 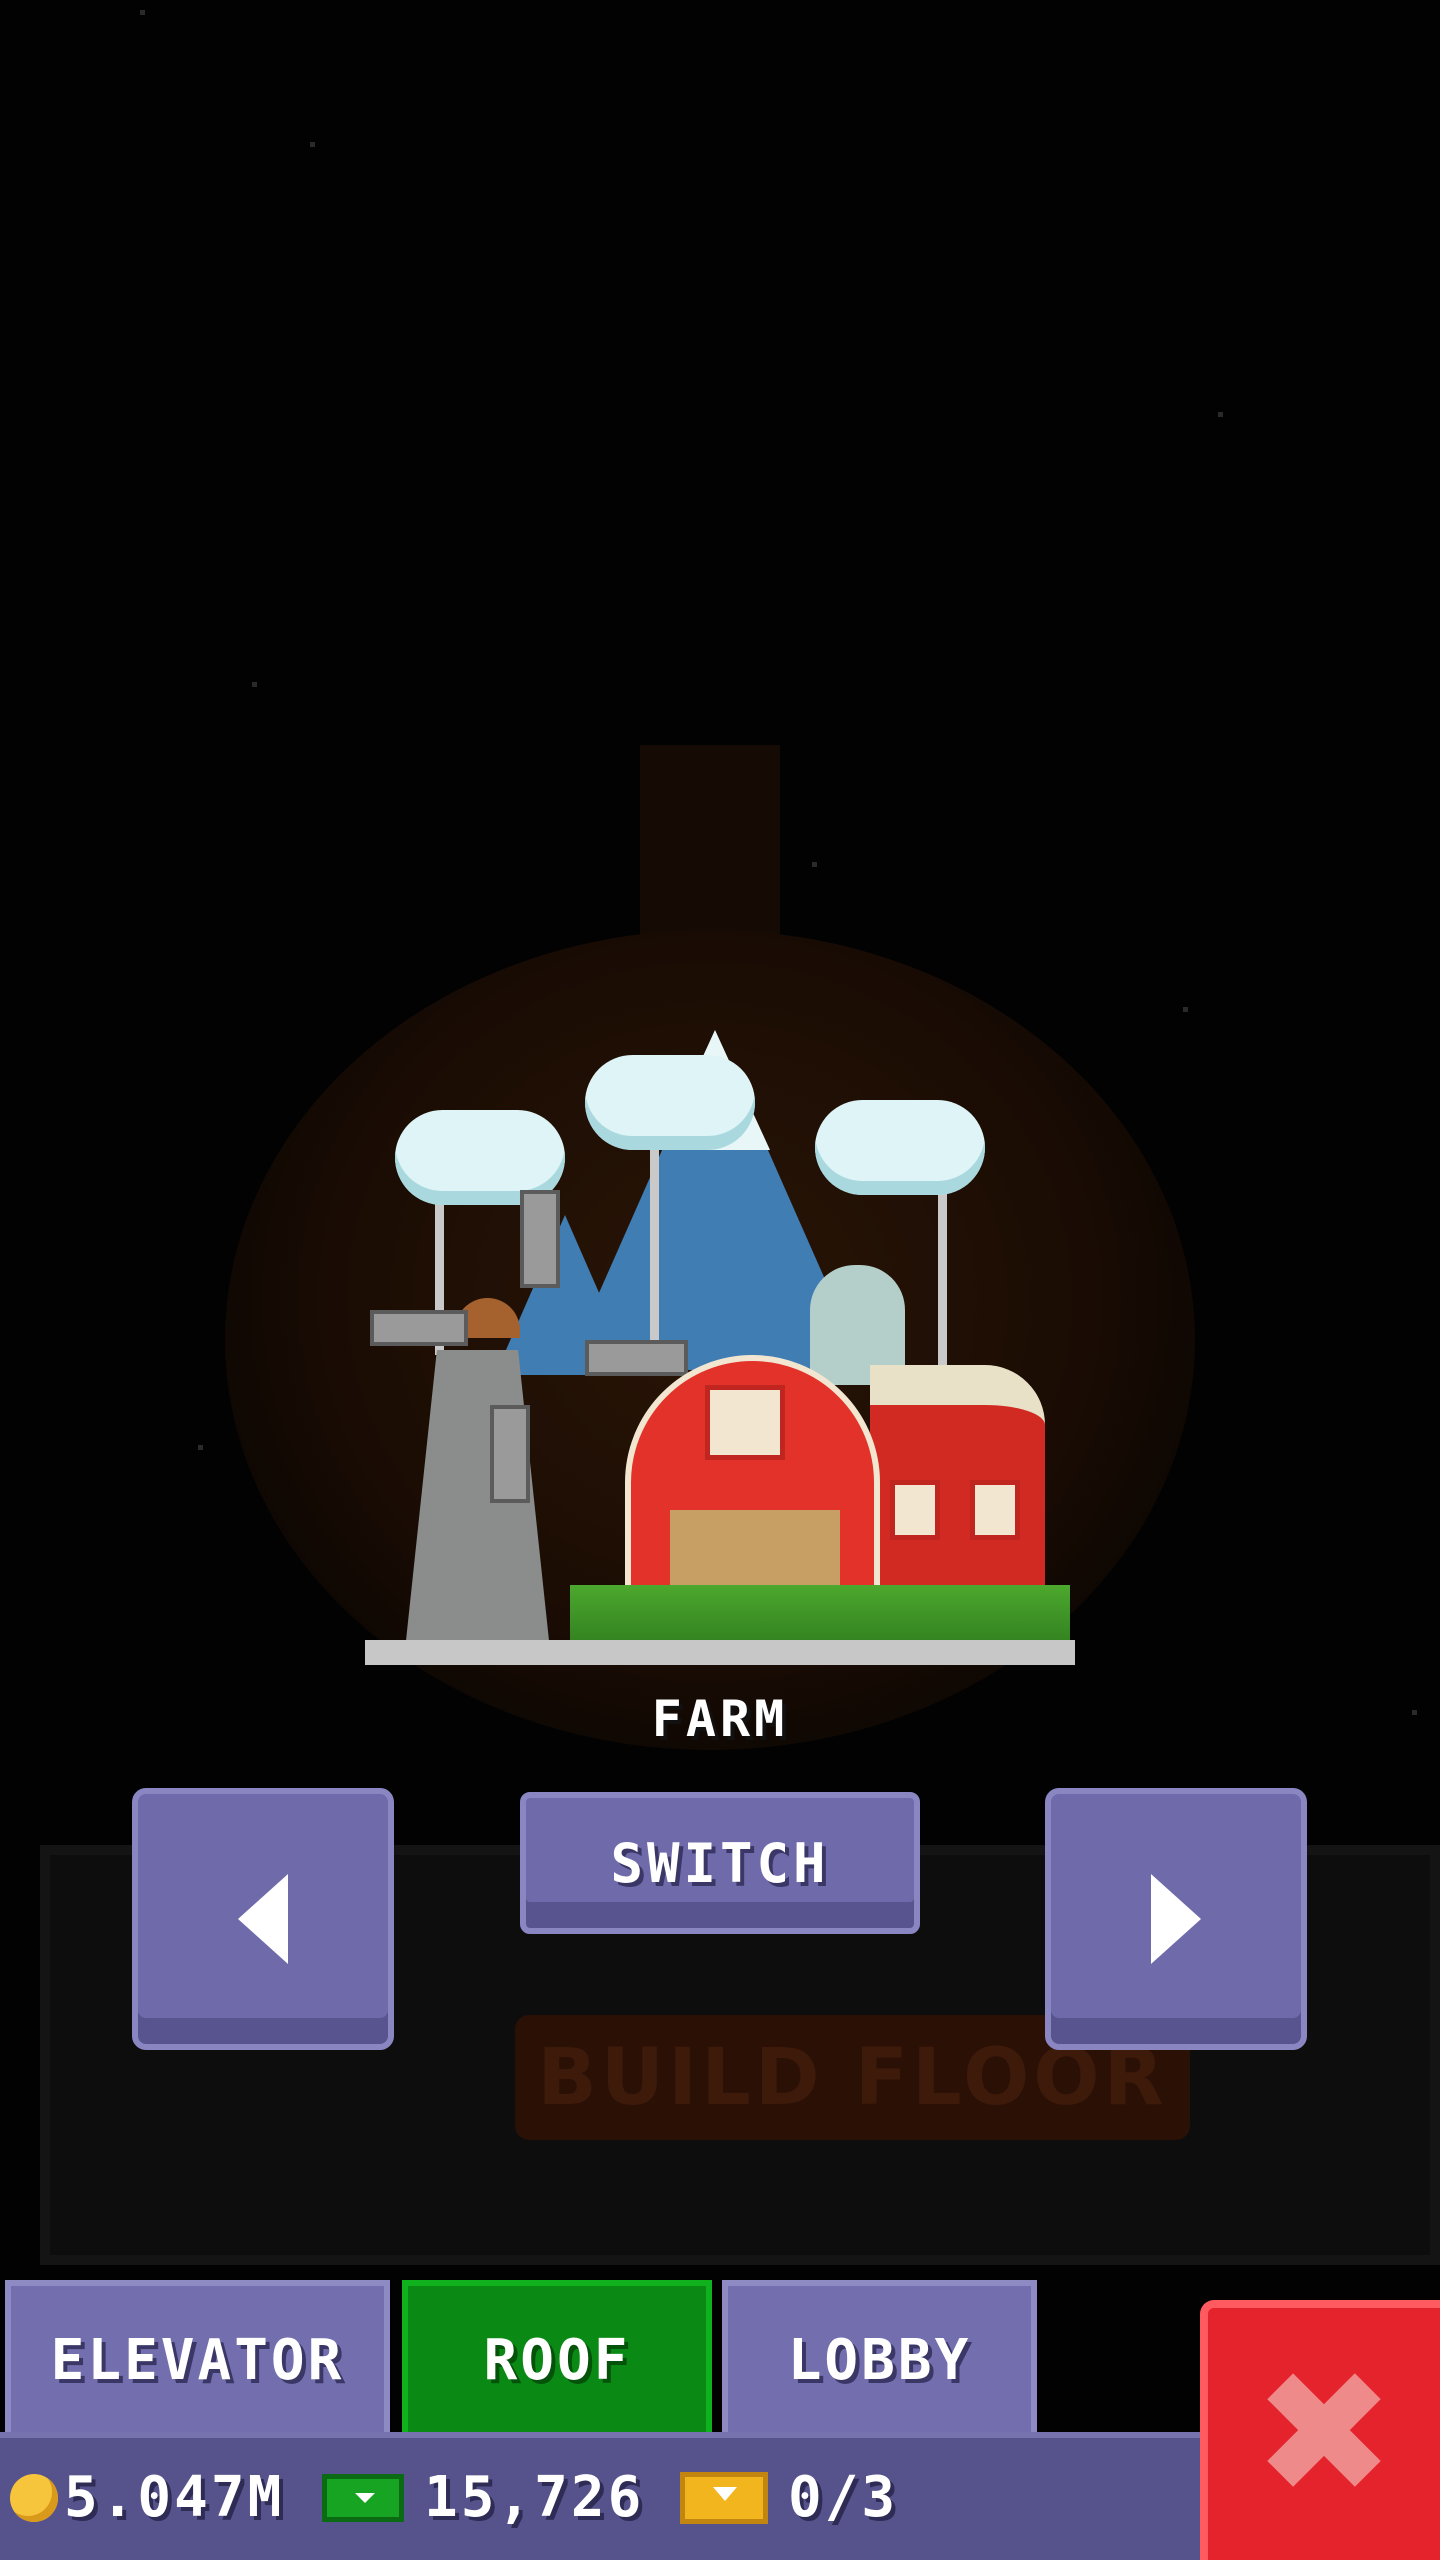 I want to click on arrow-right-icon, so click(x=1176, y=1919).